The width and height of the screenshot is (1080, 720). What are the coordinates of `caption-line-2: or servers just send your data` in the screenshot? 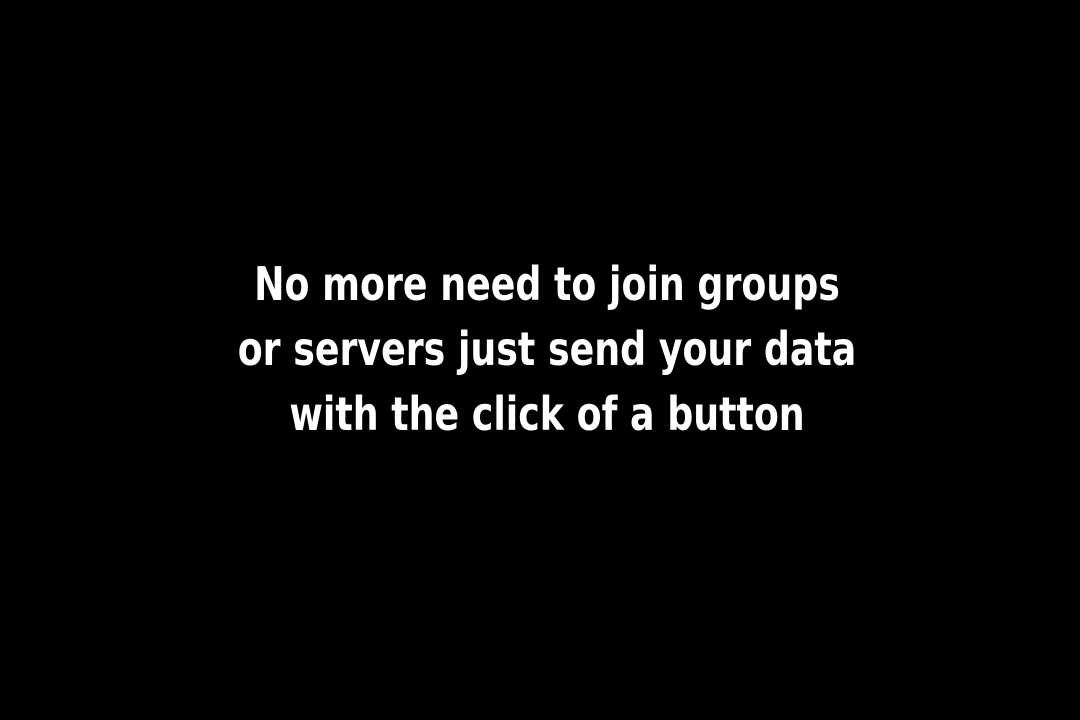 It's located at (547, 349).